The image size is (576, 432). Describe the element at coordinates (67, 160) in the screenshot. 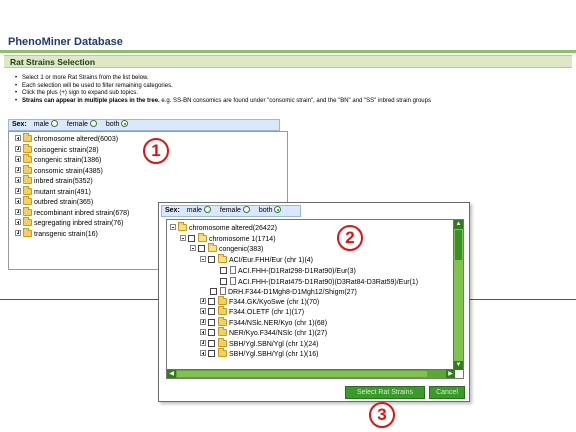

I see `tree-item-label: congenic strain(1386)` at that location.